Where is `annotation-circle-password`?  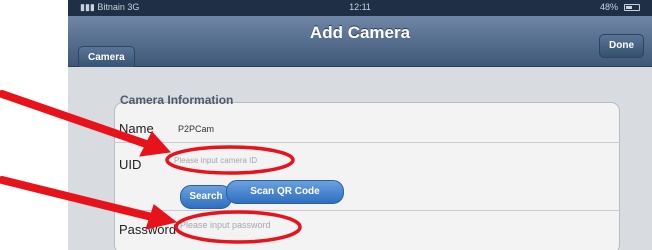
annotation-circle-password is located at coordinates (238, 227).